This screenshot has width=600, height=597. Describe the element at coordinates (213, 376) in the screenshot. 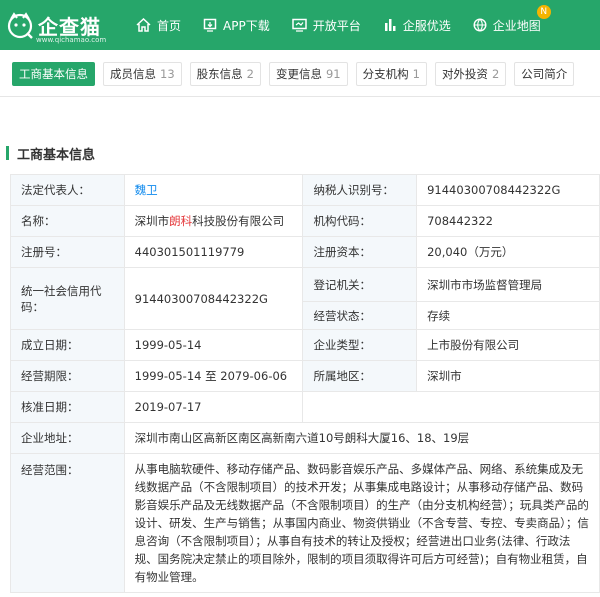

I see `term-value: 1999-05-14 至 2079-06-06` at that location.